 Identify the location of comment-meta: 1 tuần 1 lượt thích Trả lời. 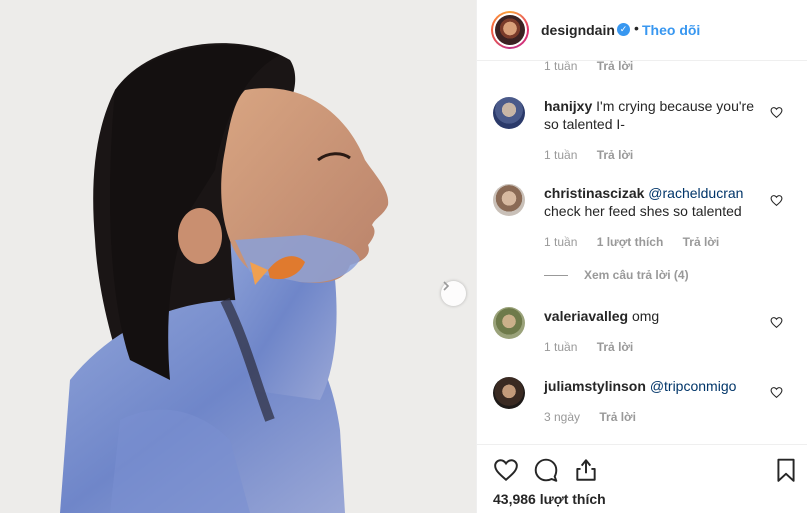
(639, 242).